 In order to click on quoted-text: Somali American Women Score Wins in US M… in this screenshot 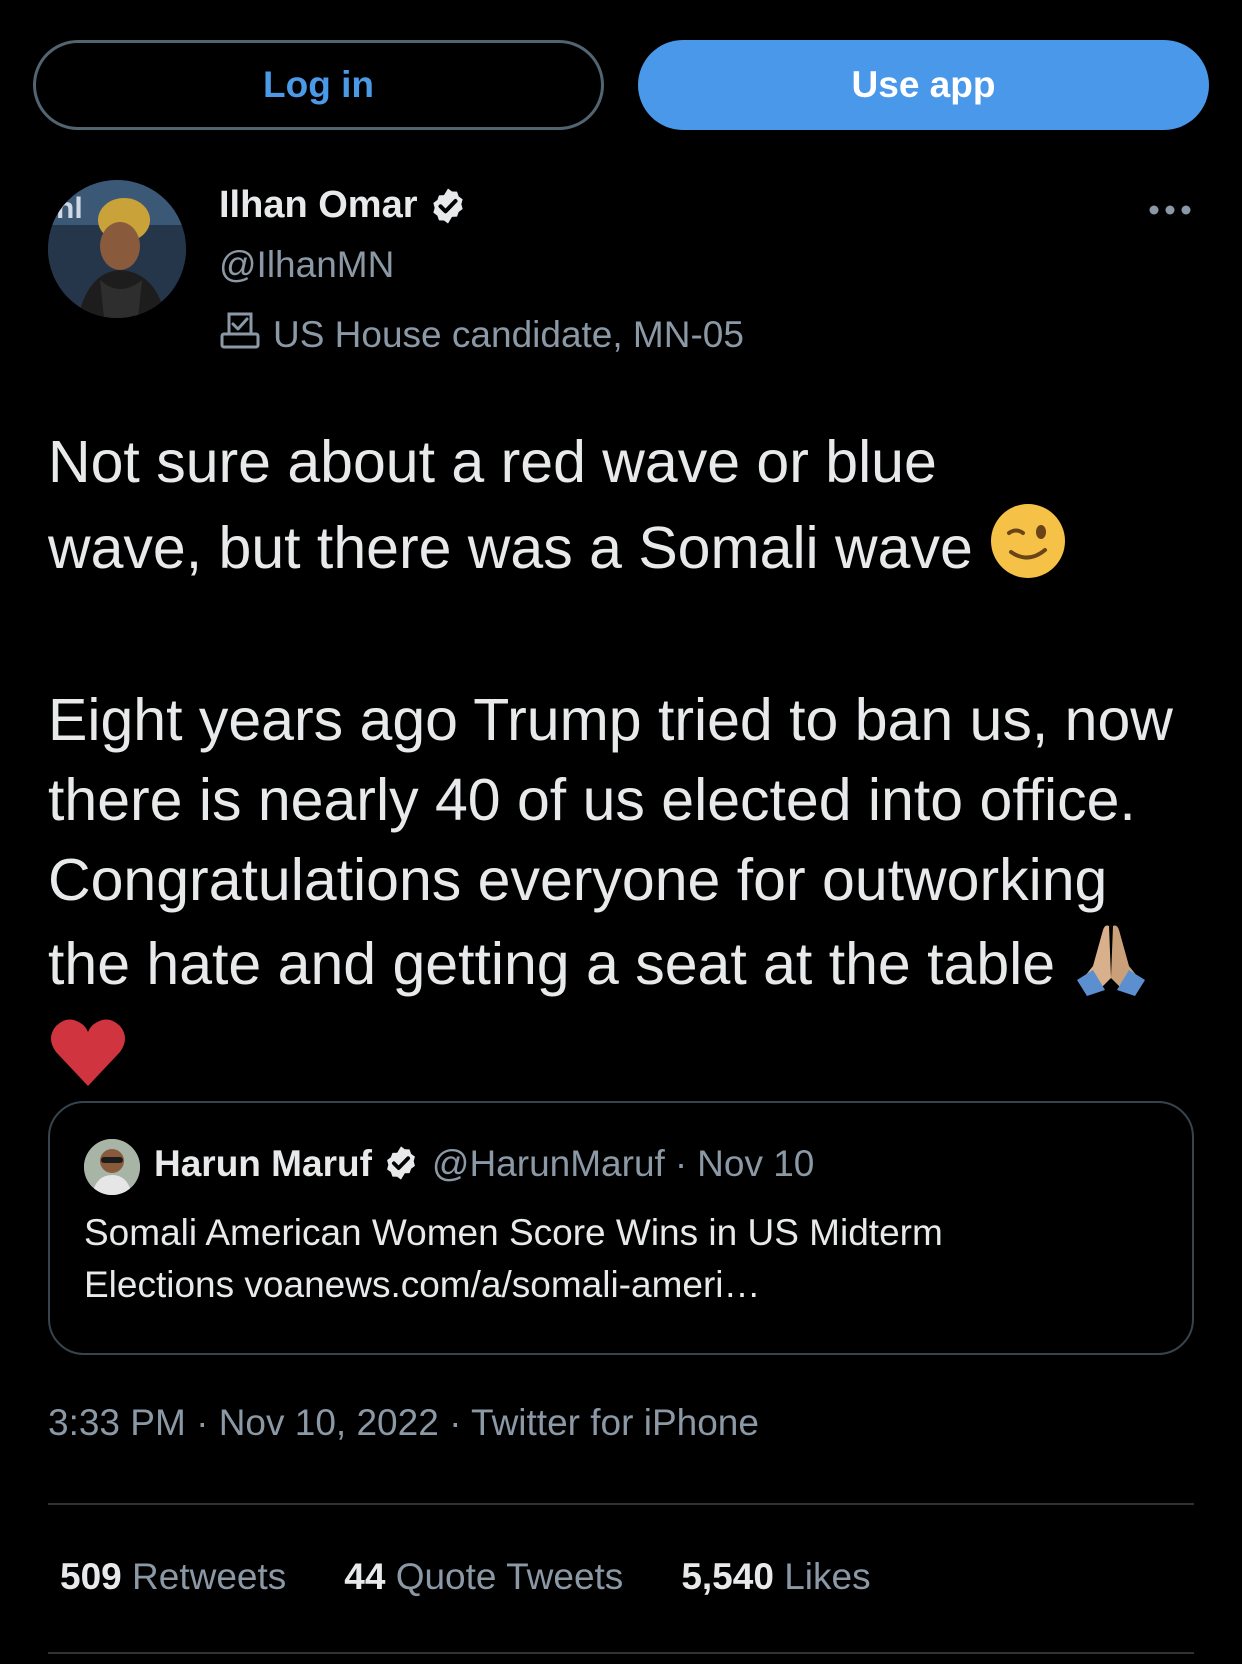, I will do `click(619, 1259)`.